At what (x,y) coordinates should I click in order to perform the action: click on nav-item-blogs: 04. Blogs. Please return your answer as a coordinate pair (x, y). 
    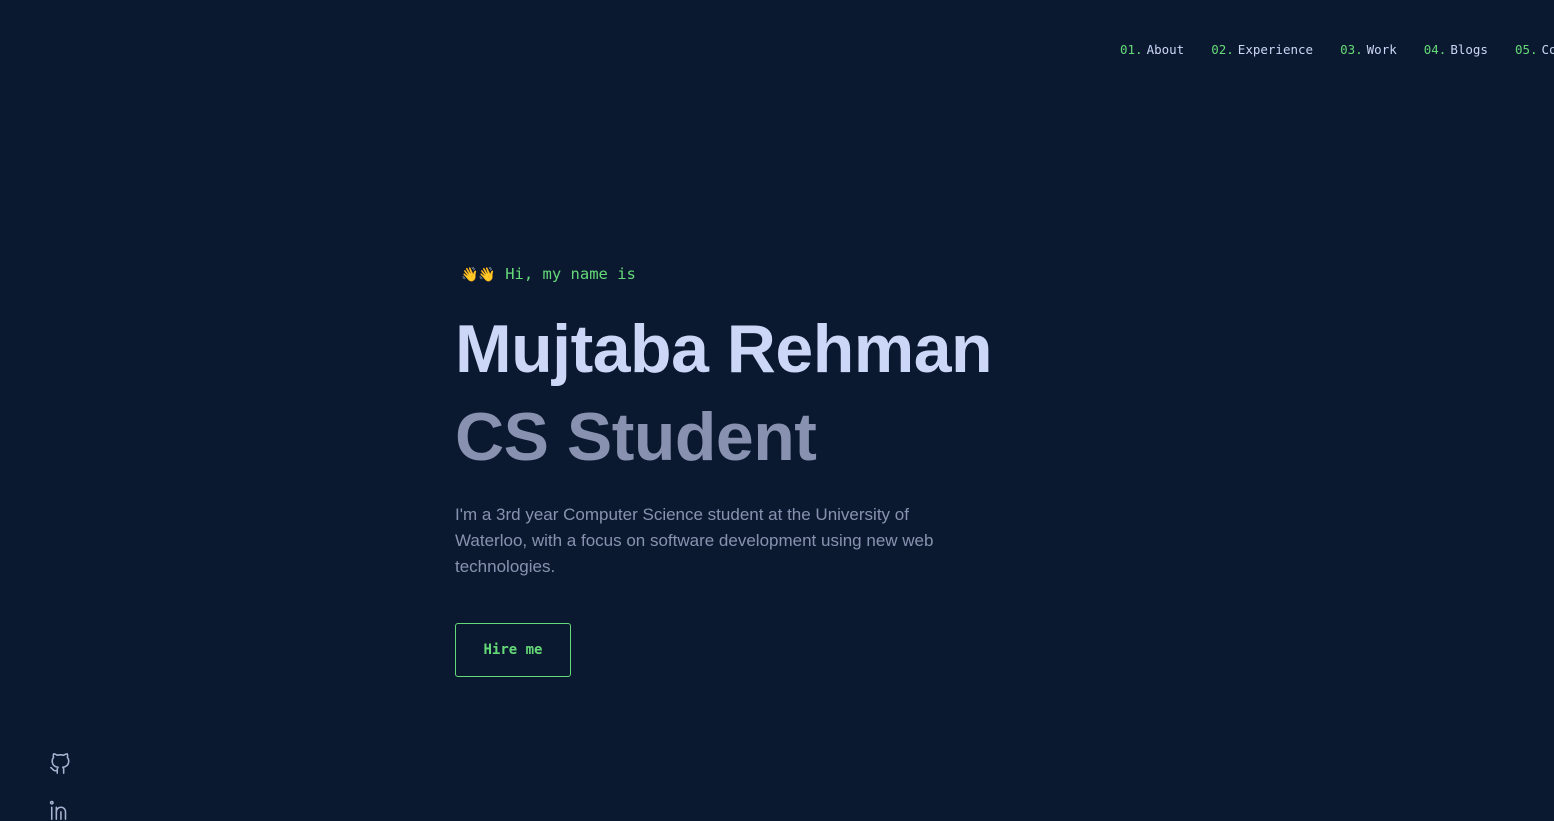
    Looking at the image, I should click on (1456, 50).